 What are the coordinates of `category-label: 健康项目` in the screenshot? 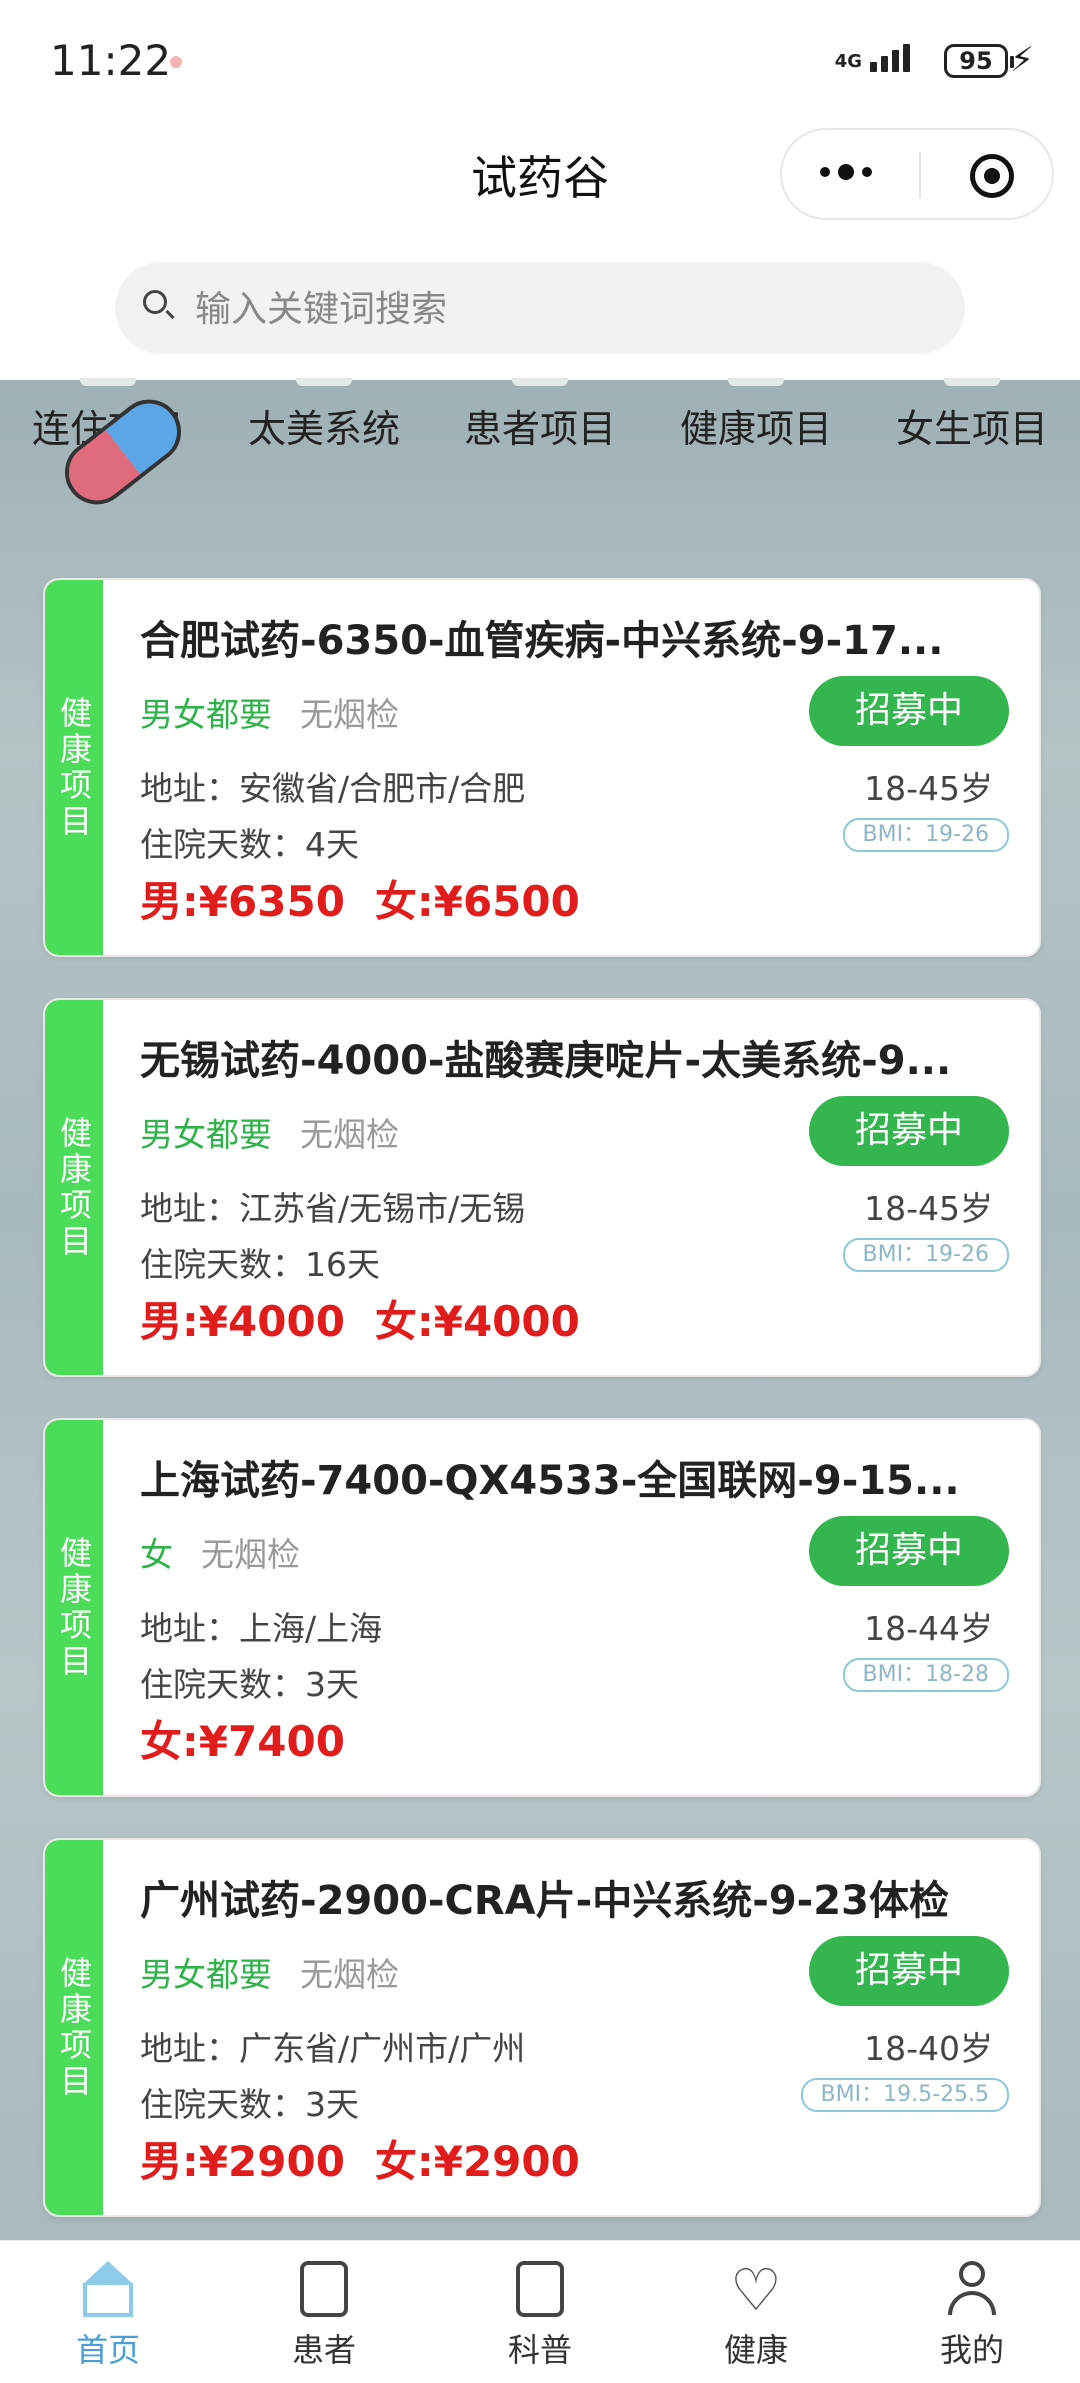 It's located at (755, 429).